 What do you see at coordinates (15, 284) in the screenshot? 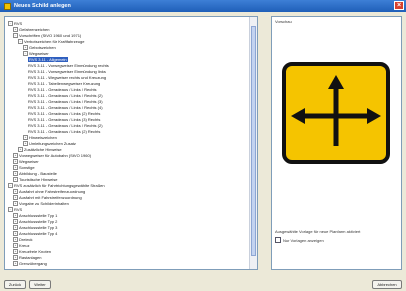
I see `back-button: Zurück` at bounding box center [15, 284].